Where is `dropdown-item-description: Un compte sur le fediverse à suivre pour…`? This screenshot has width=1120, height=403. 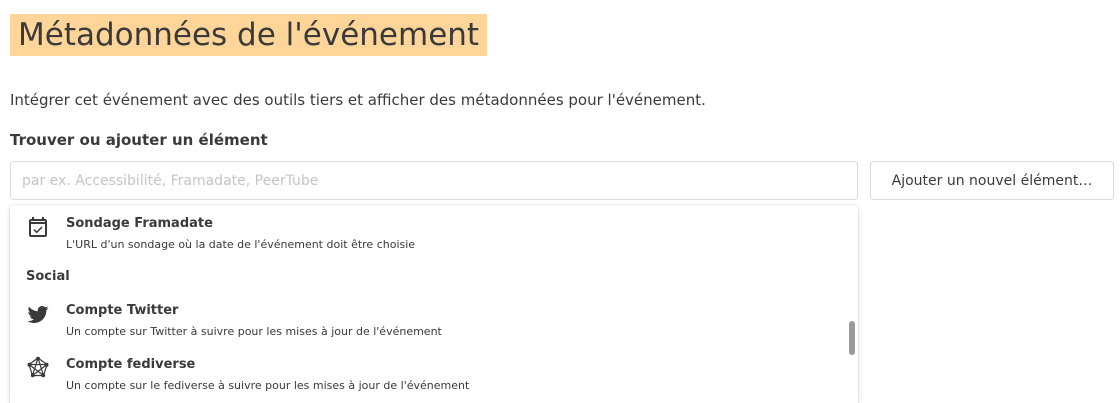 dropdown-item-description: Un compte sur le fediverse à suivre pour… is located at coordinates (268, 385).